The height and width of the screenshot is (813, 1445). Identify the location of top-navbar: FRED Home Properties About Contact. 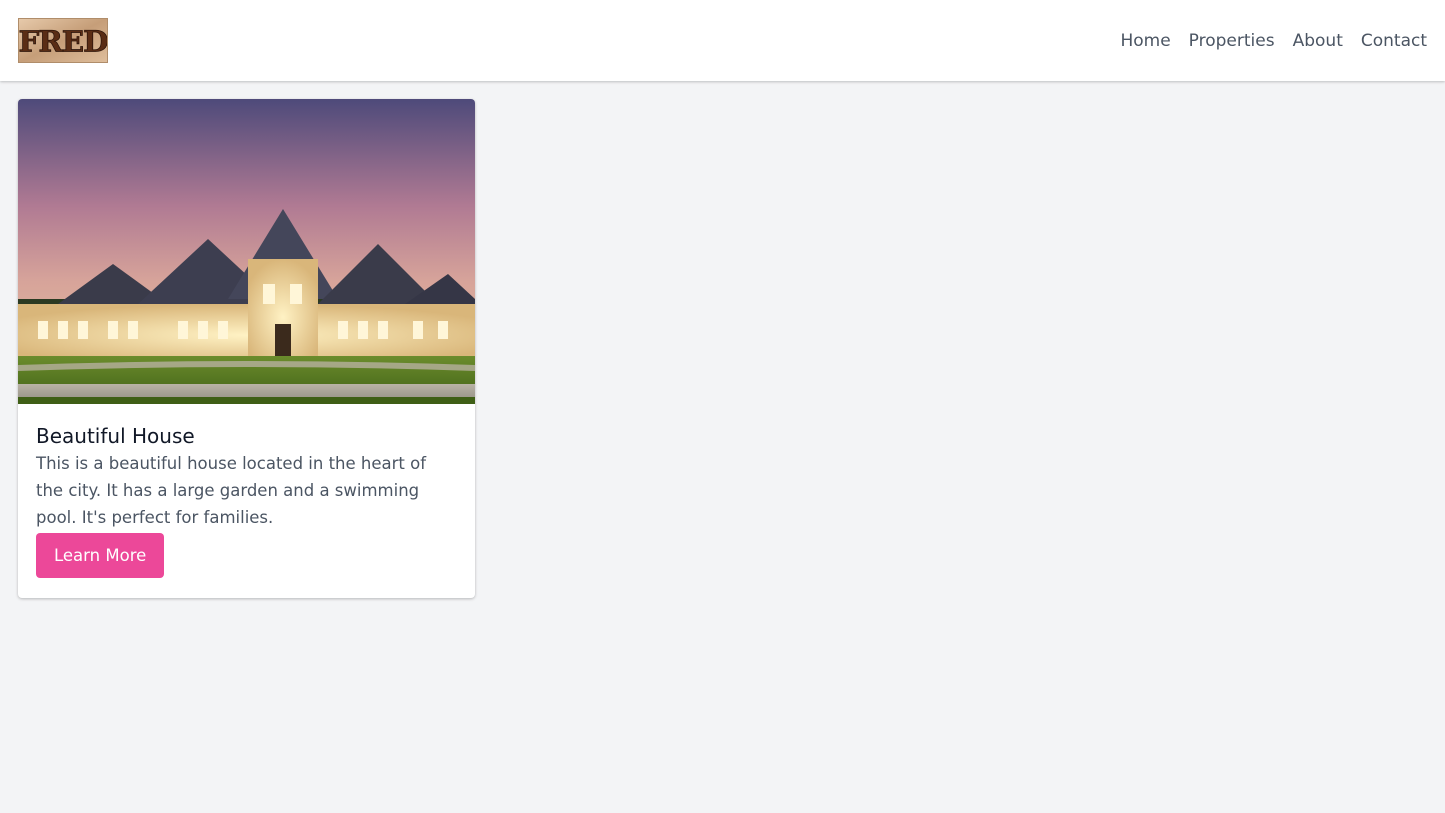
(722, 40).